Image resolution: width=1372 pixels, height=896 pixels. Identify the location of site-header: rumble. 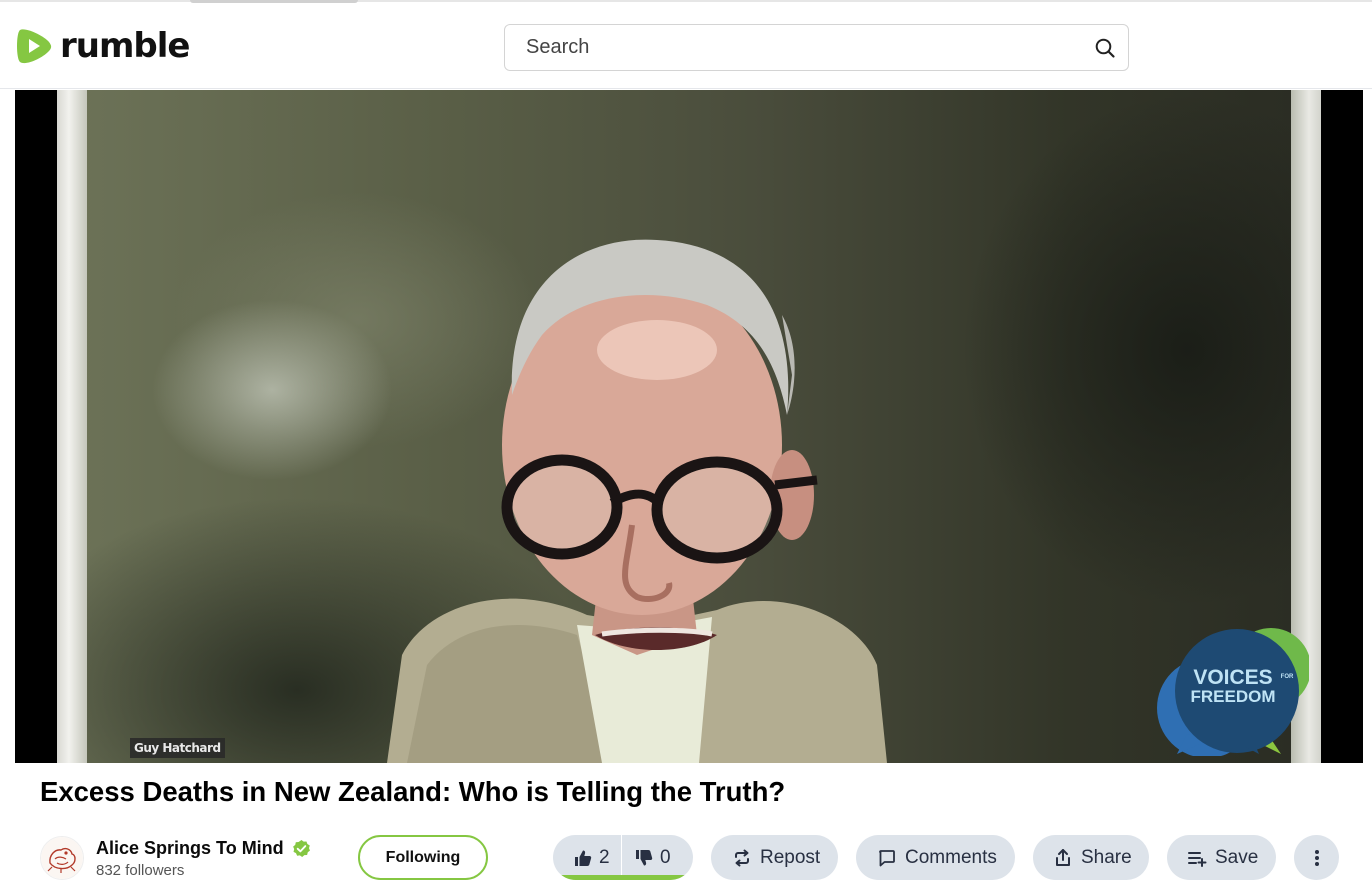
(686, 44).